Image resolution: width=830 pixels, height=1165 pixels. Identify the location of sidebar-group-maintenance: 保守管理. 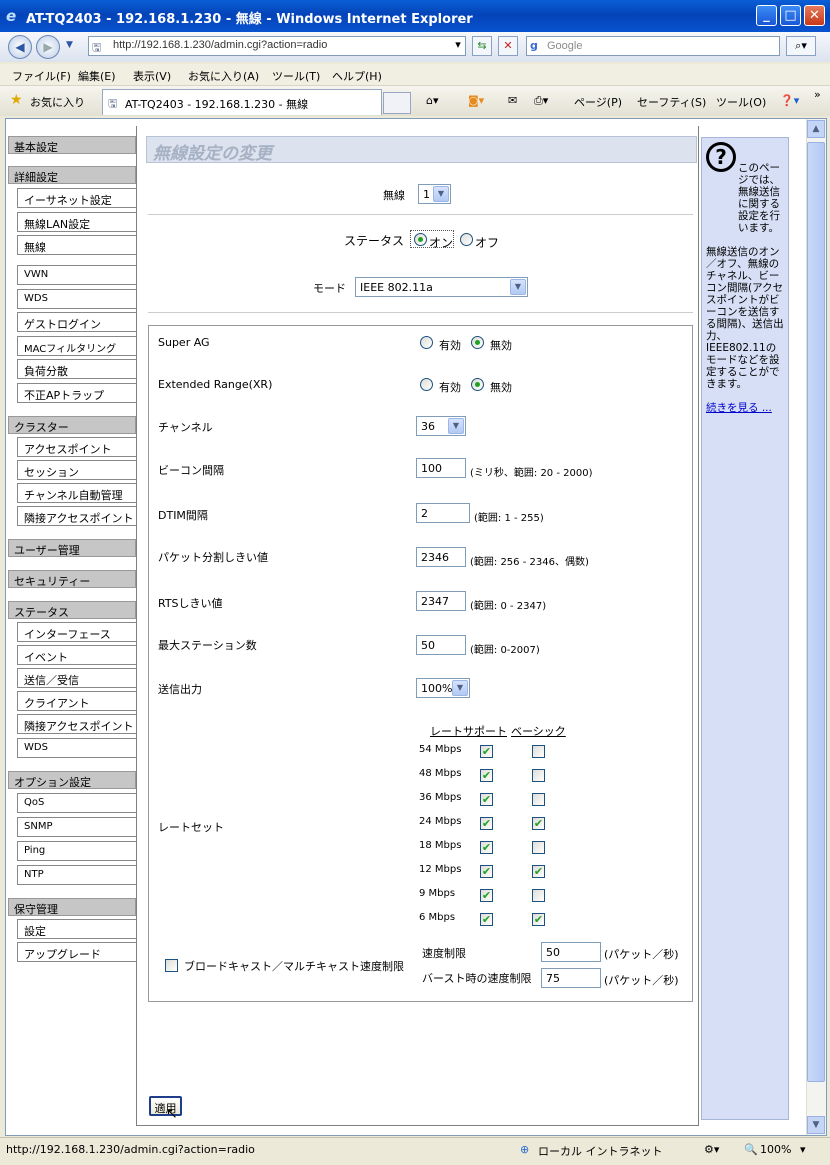
(72, 907).